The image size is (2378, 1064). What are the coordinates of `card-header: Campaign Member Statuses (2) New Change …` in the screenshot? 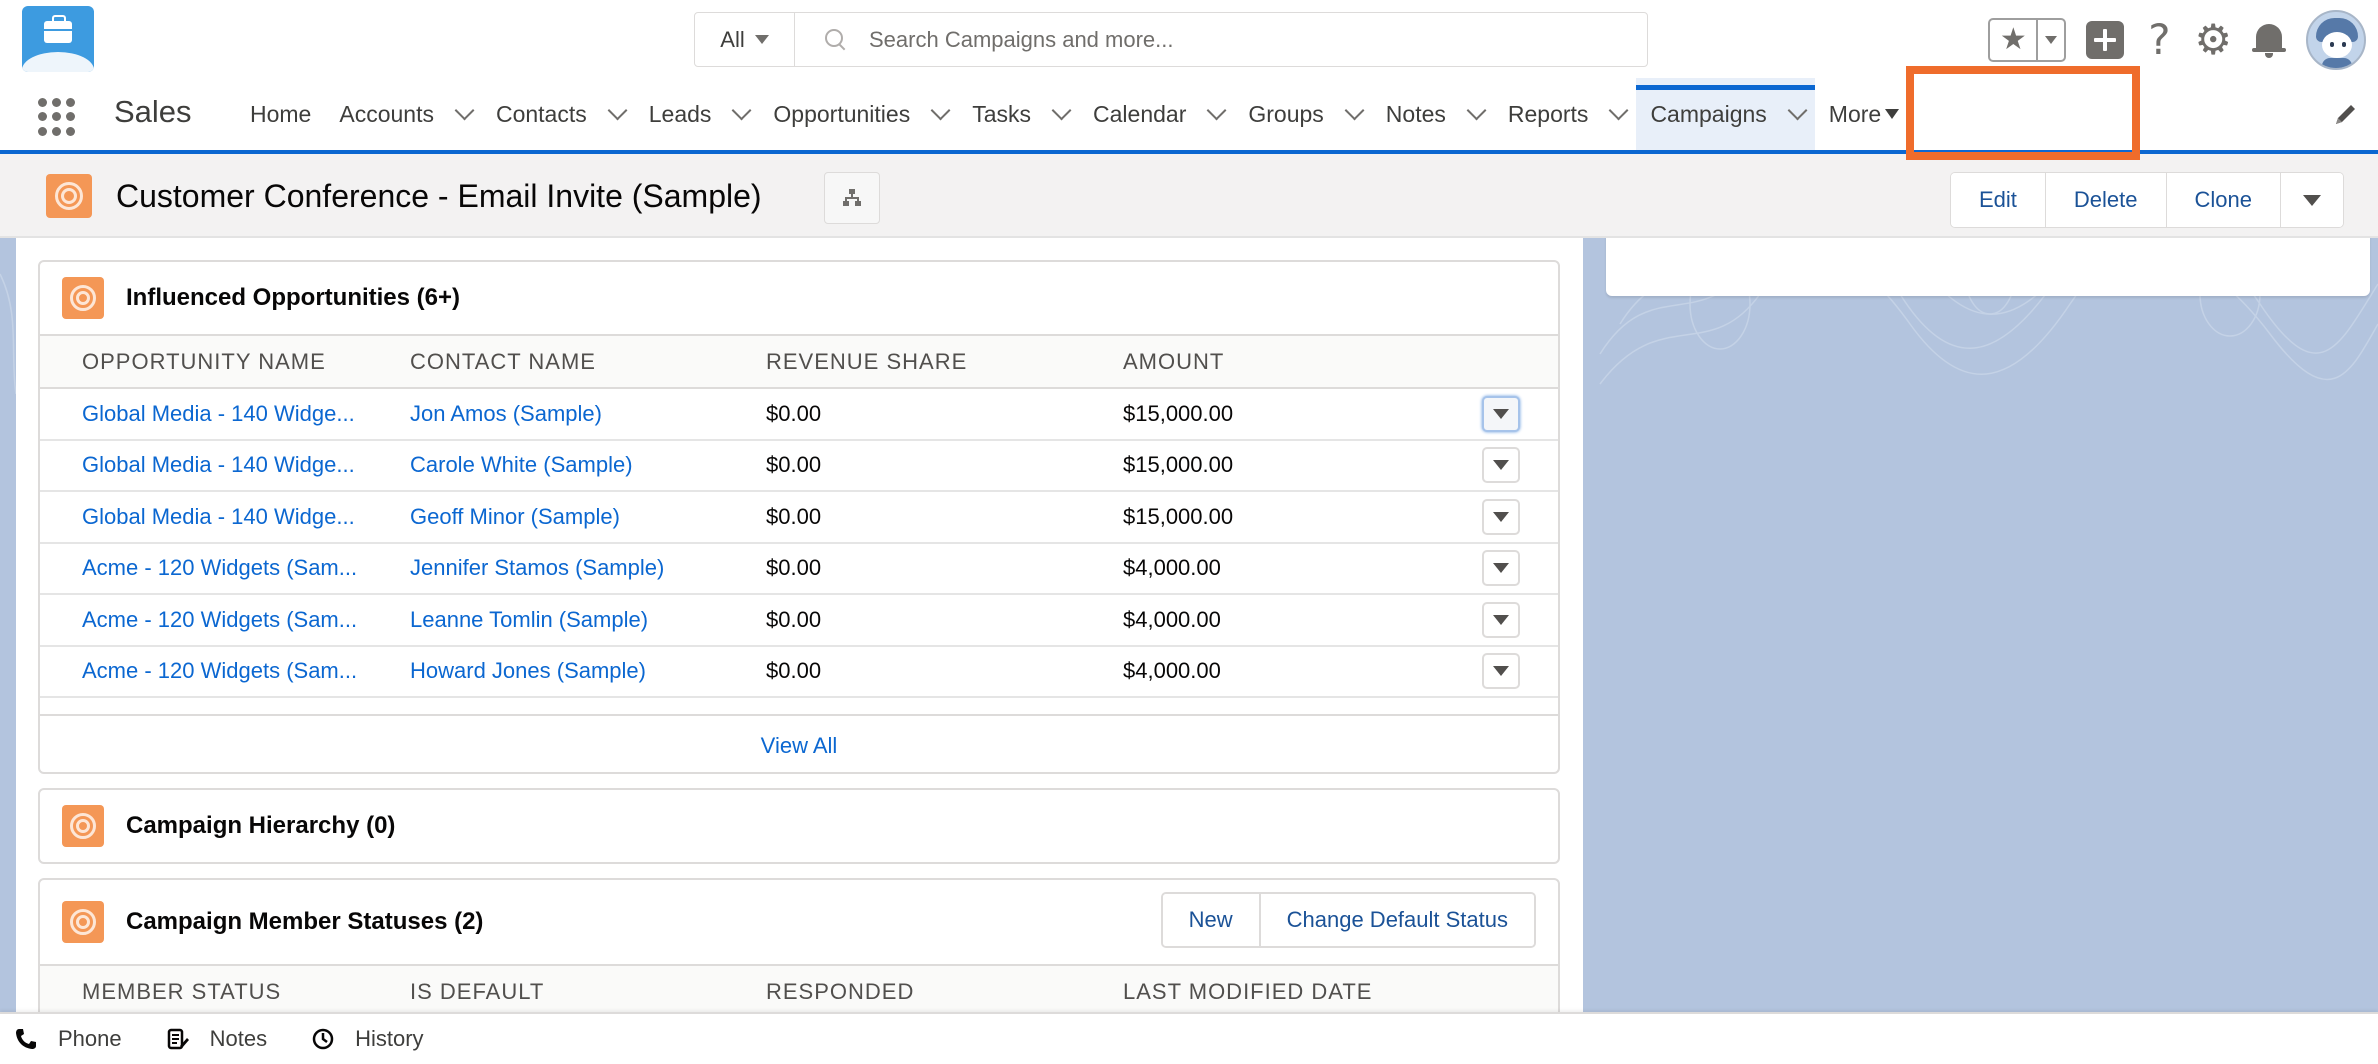 It's located at (799, 922).